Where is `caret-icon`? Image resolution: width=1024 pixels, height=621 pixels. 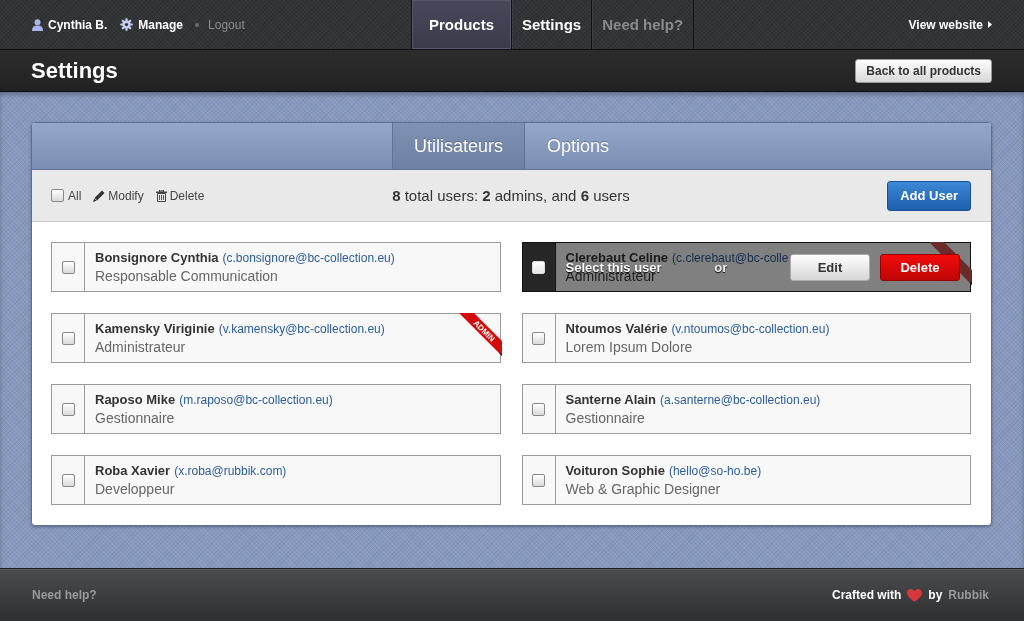 caret-icon is located at coordinates (990, 24).